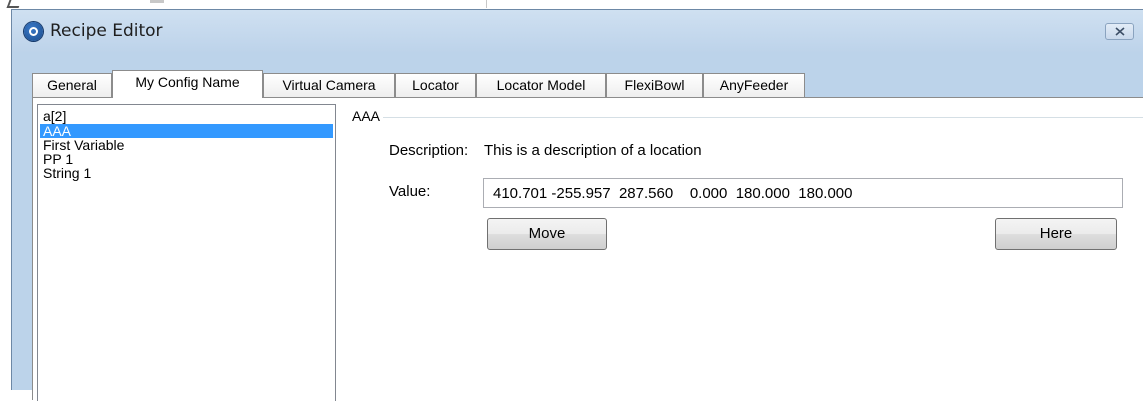 The image size is (1143, 401). I want to click on background-cursor-fragment, so click(14, 4).